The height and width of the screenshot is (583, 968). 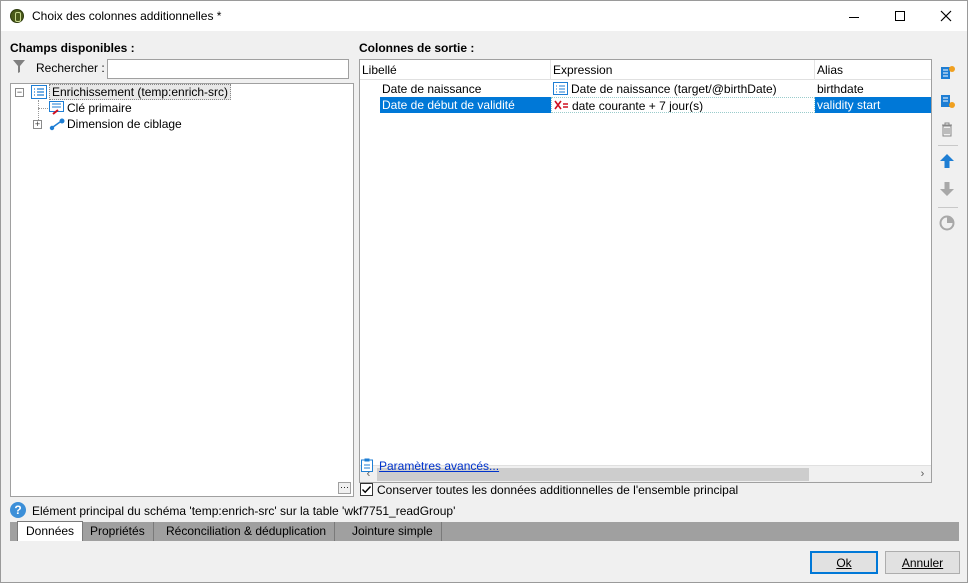 I want to click on clipboard-icon, so click(x=367, y=465).